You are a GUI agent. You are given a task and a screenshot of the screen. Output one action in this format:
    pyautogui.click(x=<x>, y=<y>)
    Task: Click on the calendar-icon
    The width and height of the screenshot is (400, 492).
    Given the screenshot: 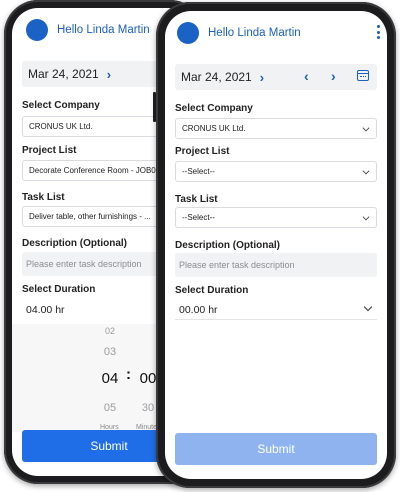 What is the action you would take?
    pyautogui.click(x=363, y=75)
    